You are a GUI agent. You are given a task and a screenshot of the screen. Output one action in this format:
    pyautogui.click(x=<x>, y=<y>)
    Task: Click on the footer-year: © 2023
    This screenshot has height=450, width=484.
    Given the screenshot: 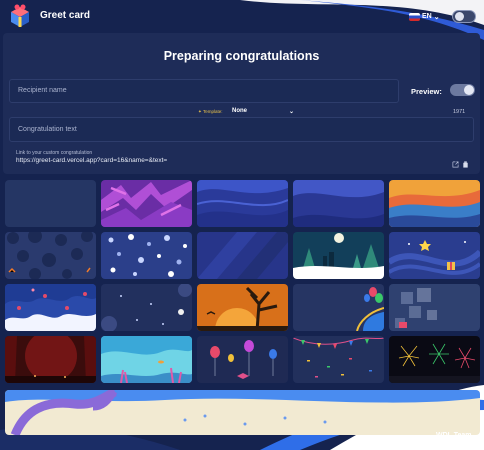 What is the action you would take?
    pyautogui.click(x=452, y=446)
    